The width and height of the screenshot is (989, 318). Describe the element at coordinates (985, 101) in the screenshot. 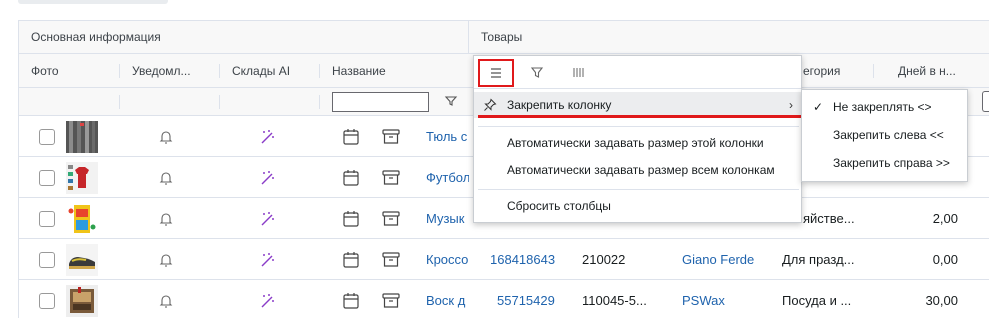

I see `days-filter-input` at that location.